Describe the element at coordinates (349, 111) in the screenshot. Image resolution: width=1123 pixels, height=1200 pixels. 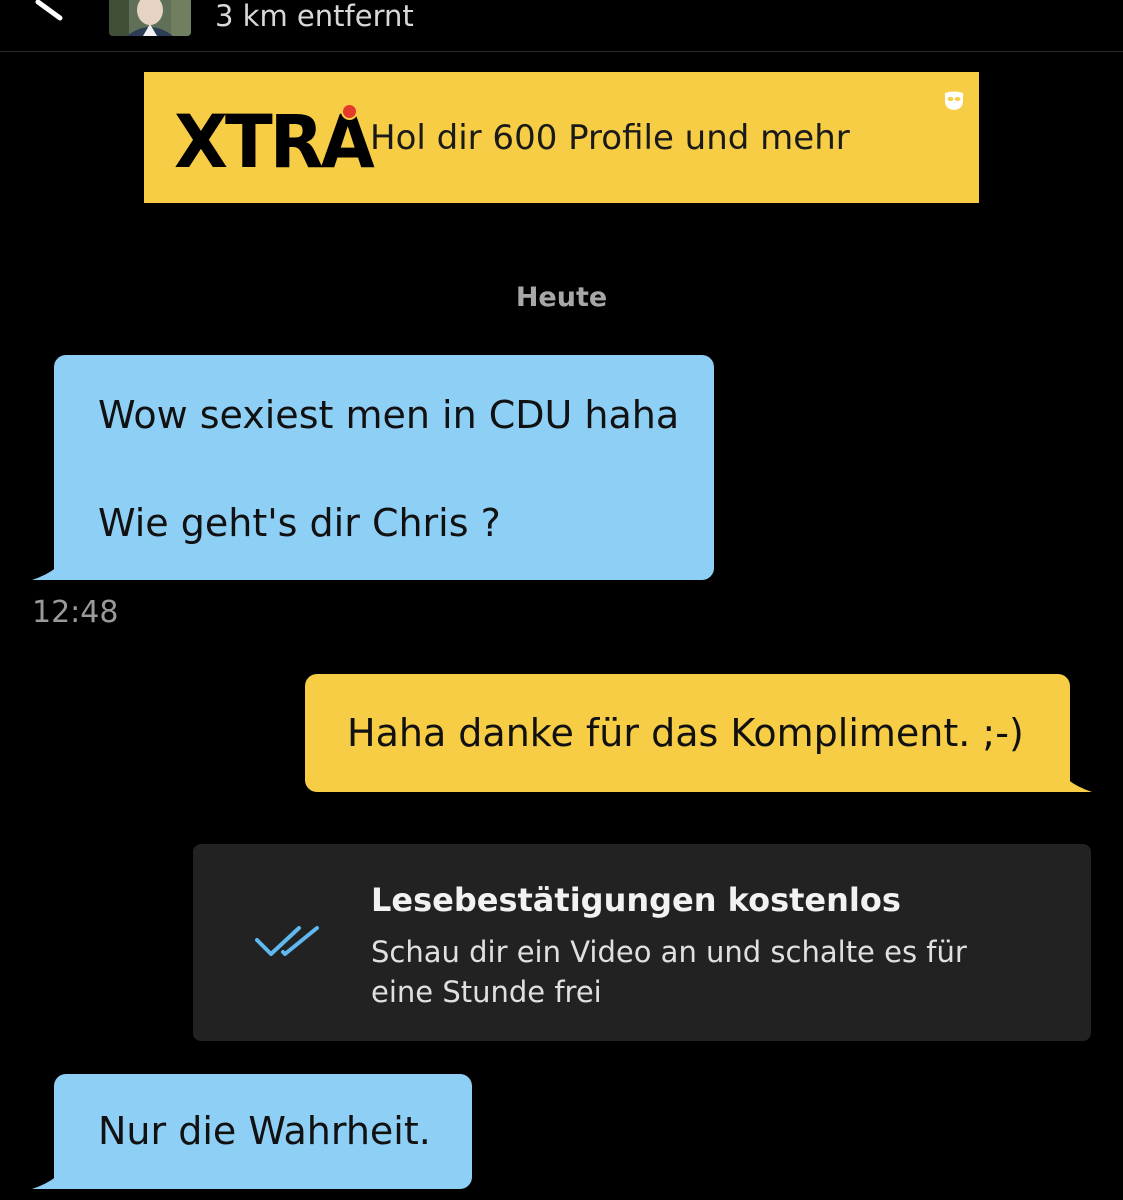
I see `xtra-logo-dot` at that location.